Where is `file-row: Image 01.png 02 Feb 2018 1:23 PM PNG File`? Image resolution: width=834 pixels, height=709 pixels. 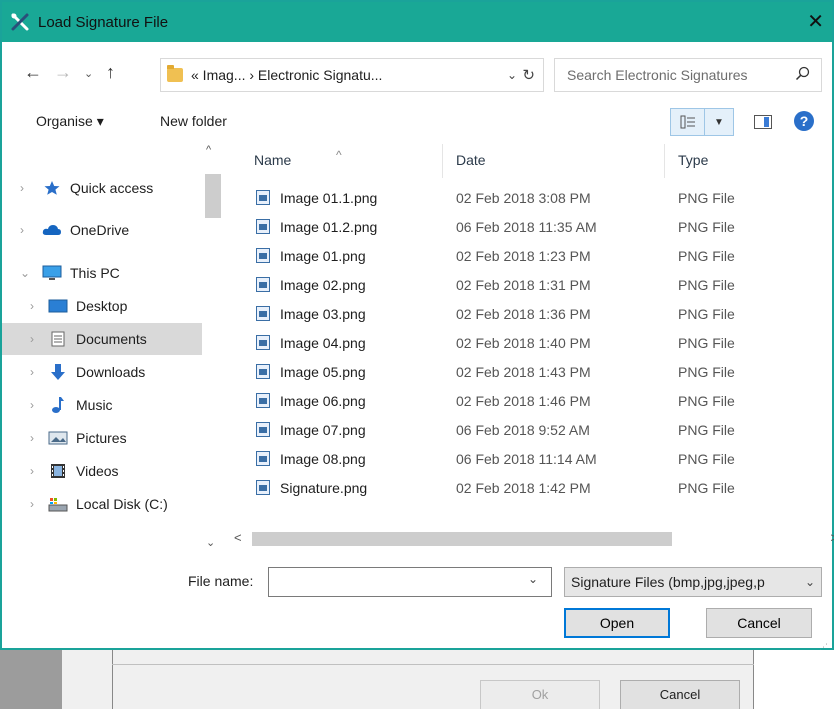 file-row: Image 01.png 02 Feb 2018 1:23 PM PNG File is located at coordinates (532, 256).